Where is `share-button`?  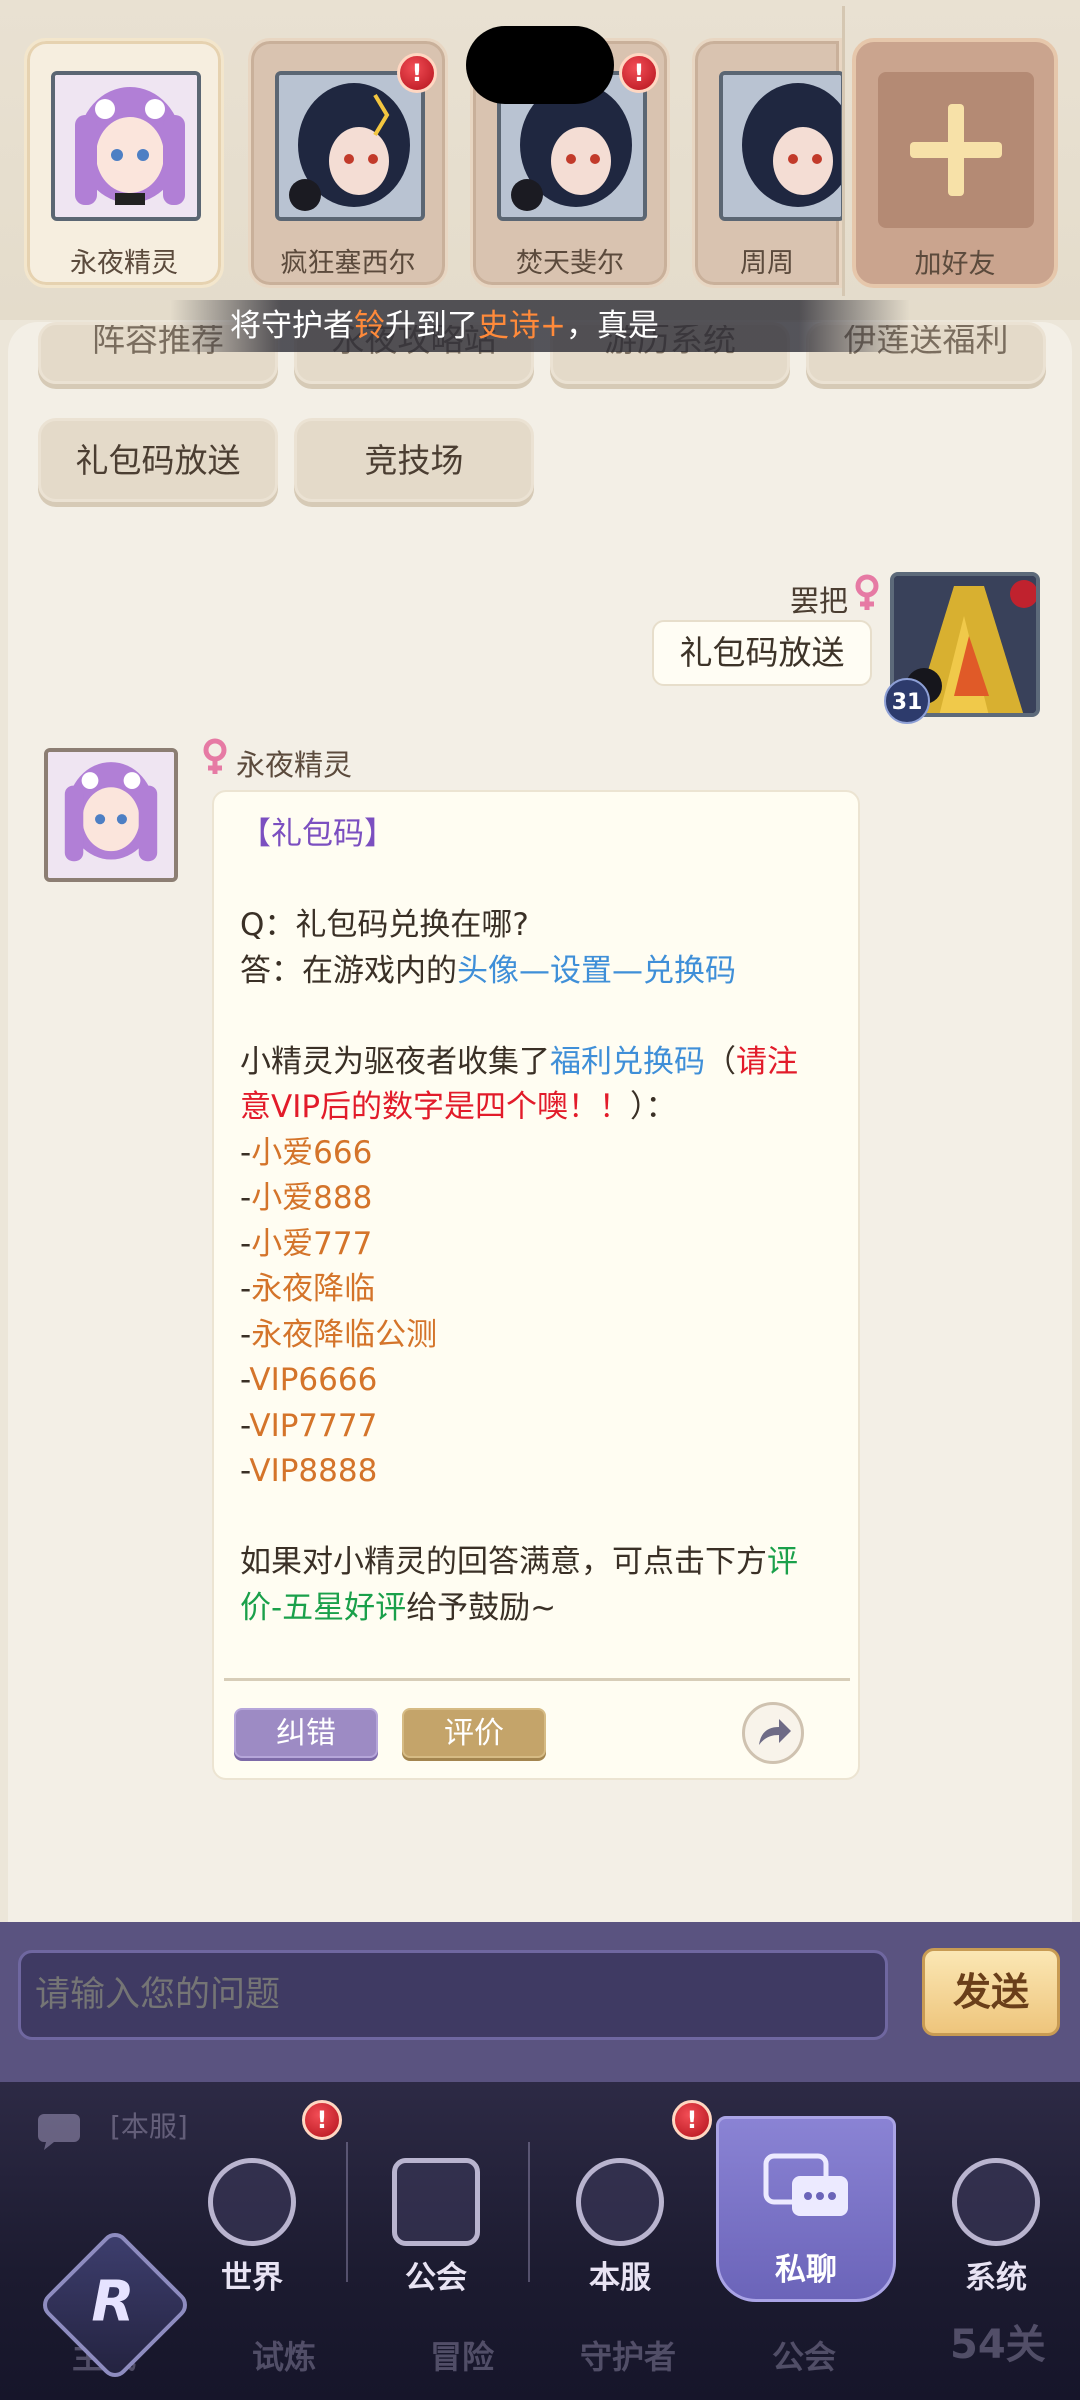
share-button is located at coordinates (773, 1733).